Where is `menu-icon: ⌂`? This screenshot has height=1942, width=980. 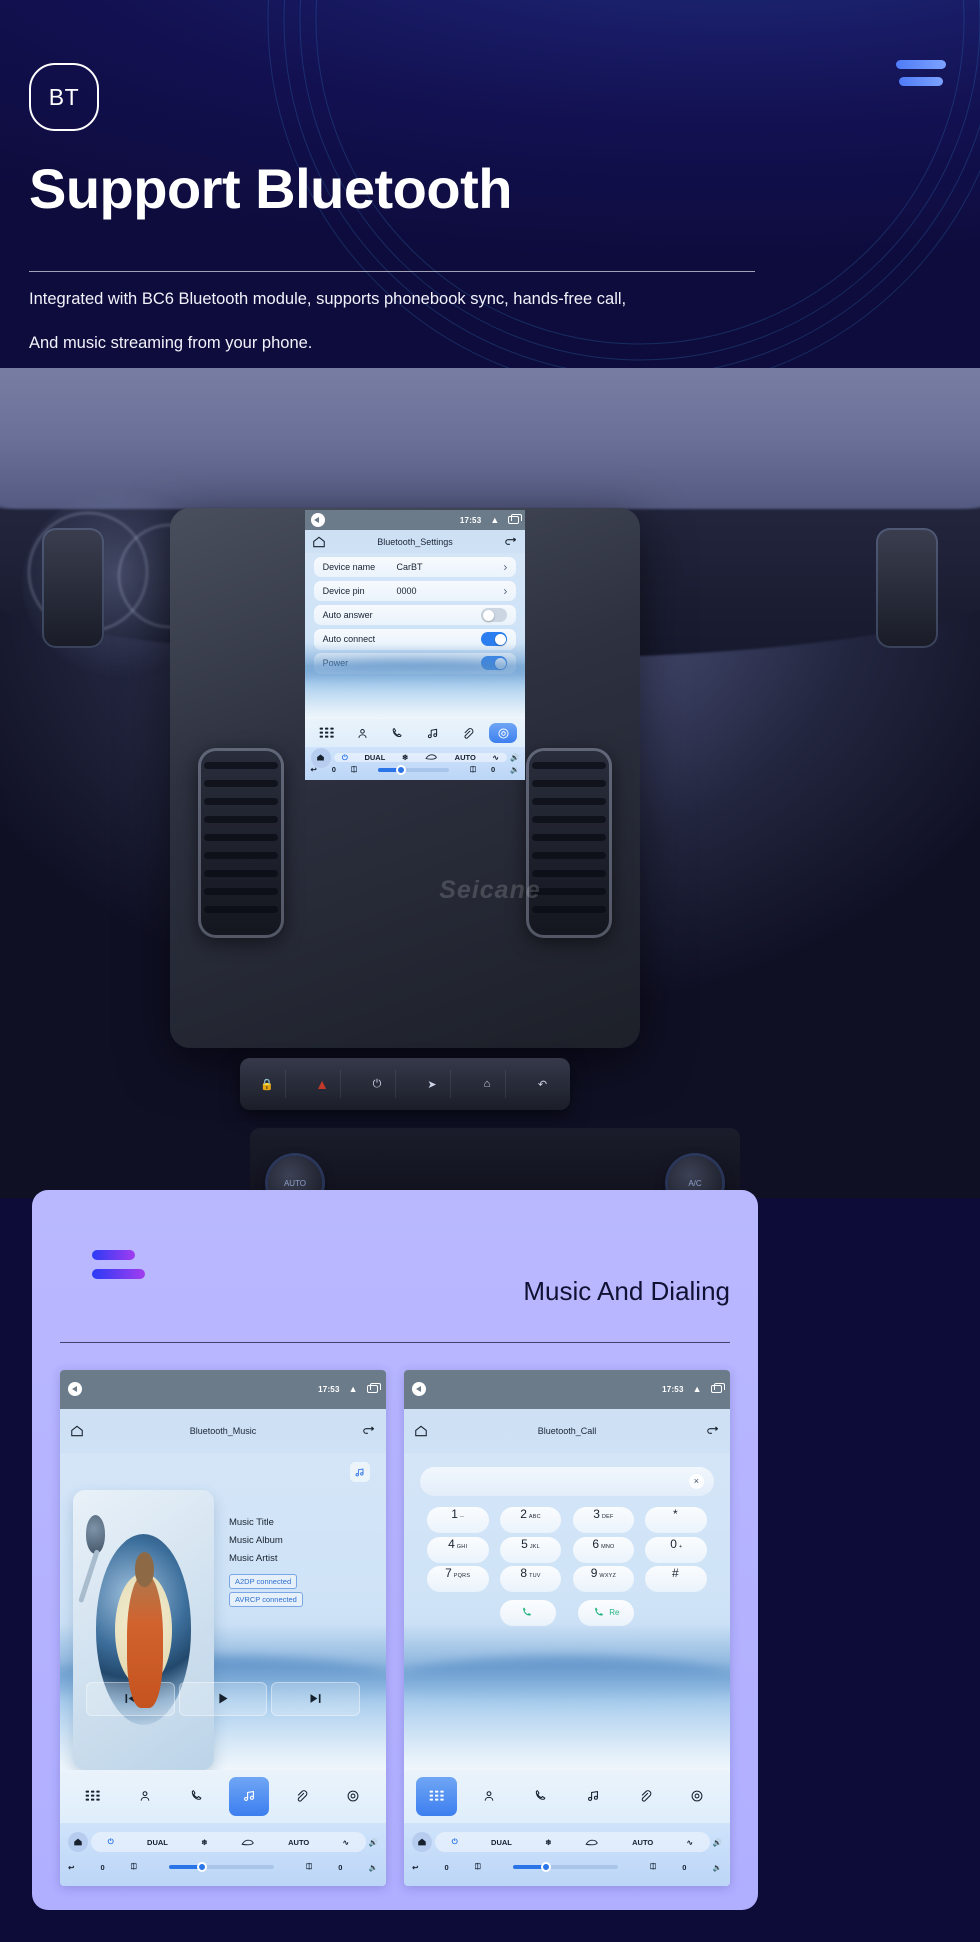 menu-icon: ⌂ is located at coordinates (488, 1084).